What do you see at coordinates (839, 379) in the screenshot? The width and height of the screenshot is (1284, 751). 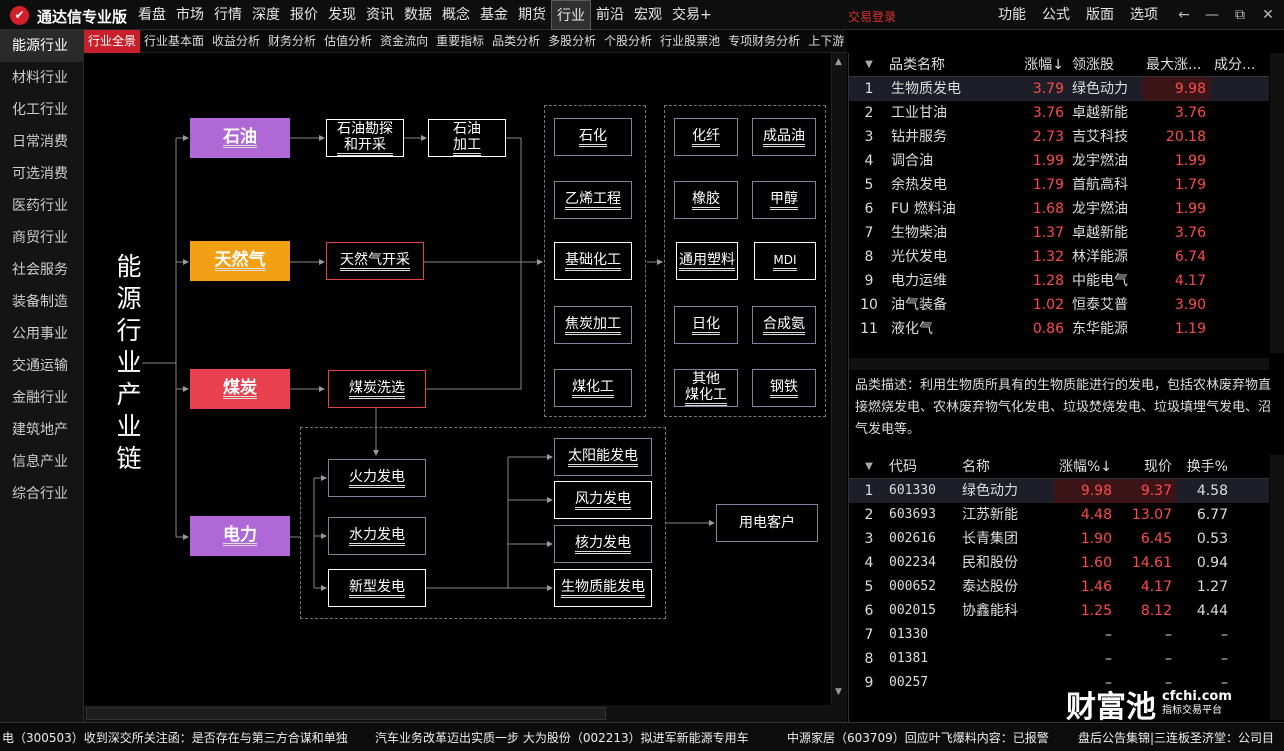 I see `diagram-vertical-scrollbar: ▲ ▼` at bounding box center [839, 379].